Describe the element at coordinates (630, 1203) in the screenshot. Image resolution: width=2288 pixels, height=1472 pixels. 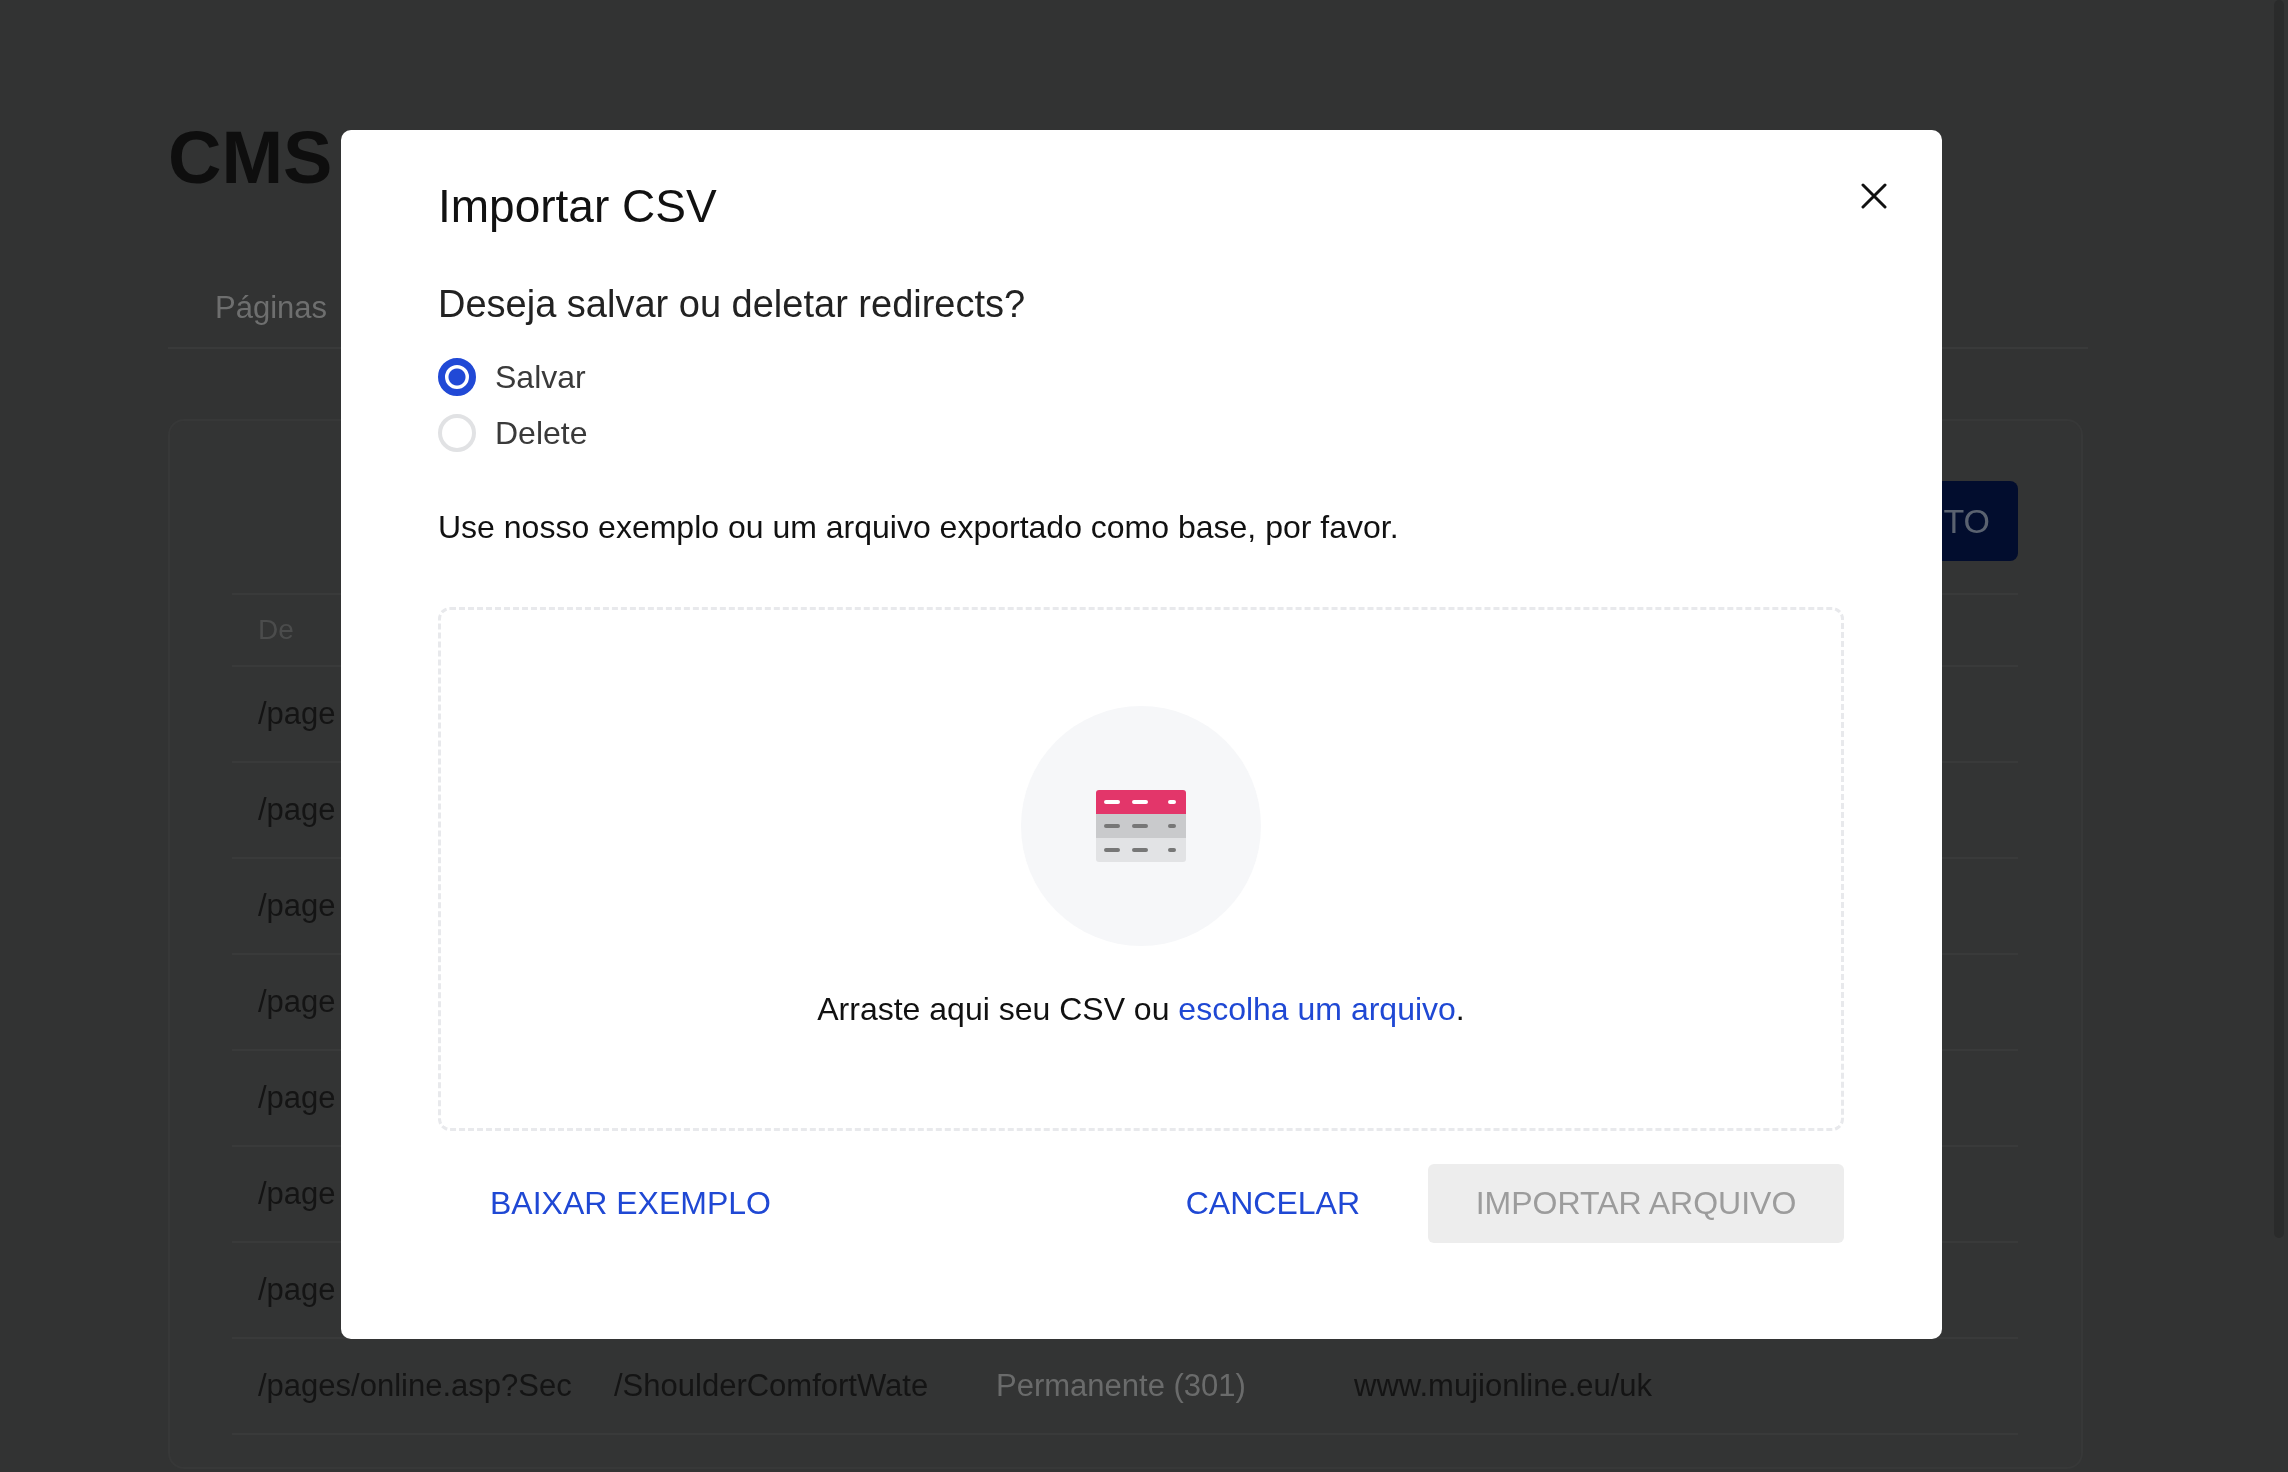
I see `text-button: BAIXAR EXEMPLO` at that location.